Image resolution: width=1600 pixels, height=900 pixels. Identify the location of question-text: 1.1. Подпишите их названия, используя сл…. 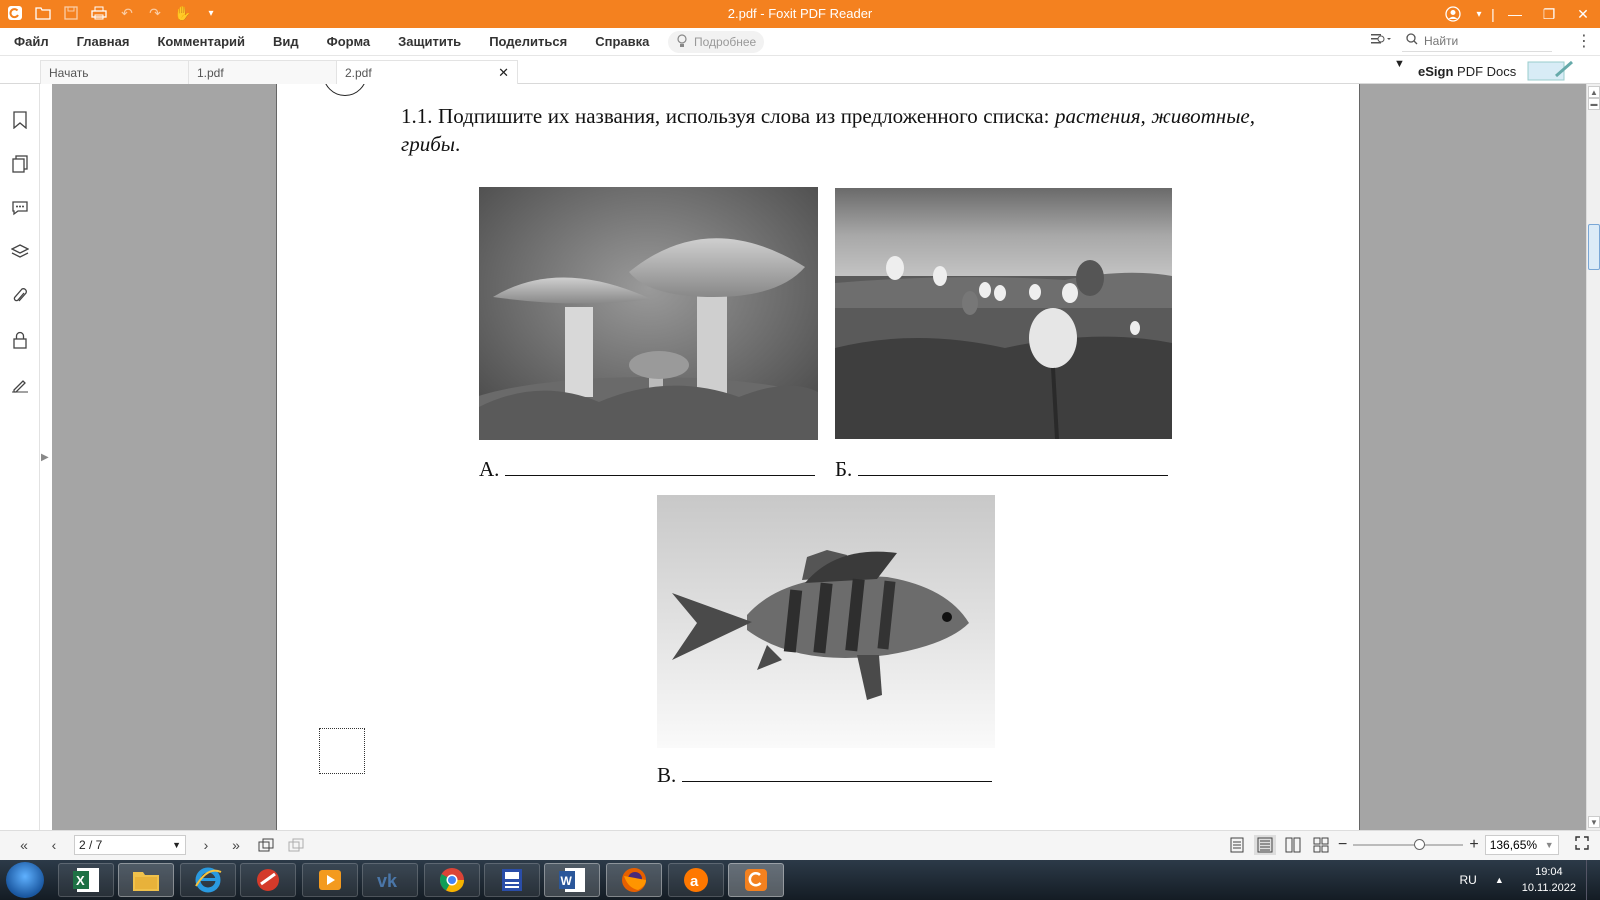
(828, 130).